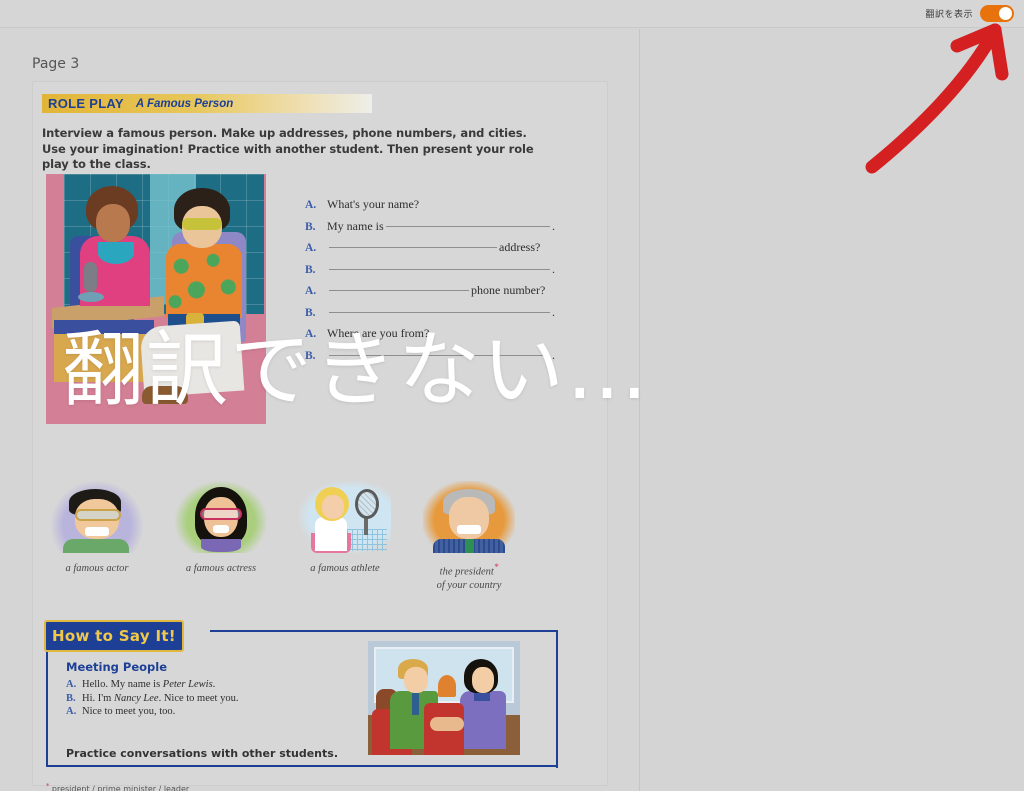 This screenshot has width=1024, height=791. What do you see at coordinates (430, 273) in the screenshot?
I see `dialogue-row: B. .` at bounding box center [430, 273].